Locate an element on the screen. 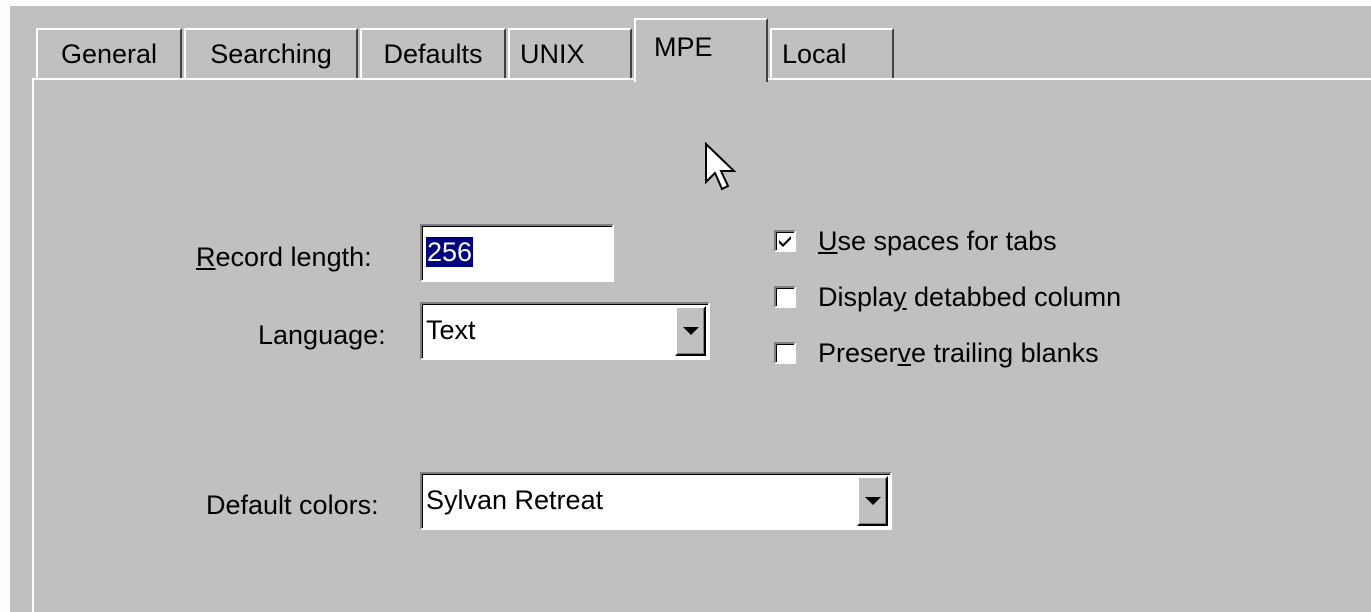 Image resolution: width=1371 pixels, height=612 pixels. mouse-pointer-icon is located at coordinates (721, 166).